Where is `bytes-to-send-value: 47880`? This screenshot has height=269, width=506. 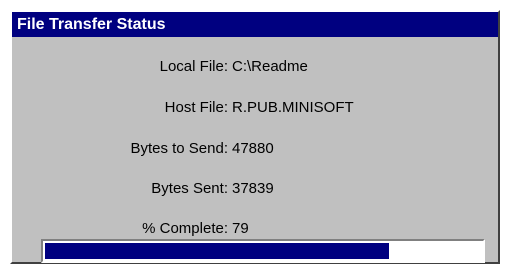 bytes-to-send-value: 47880 is located at coordinates (253, 148).